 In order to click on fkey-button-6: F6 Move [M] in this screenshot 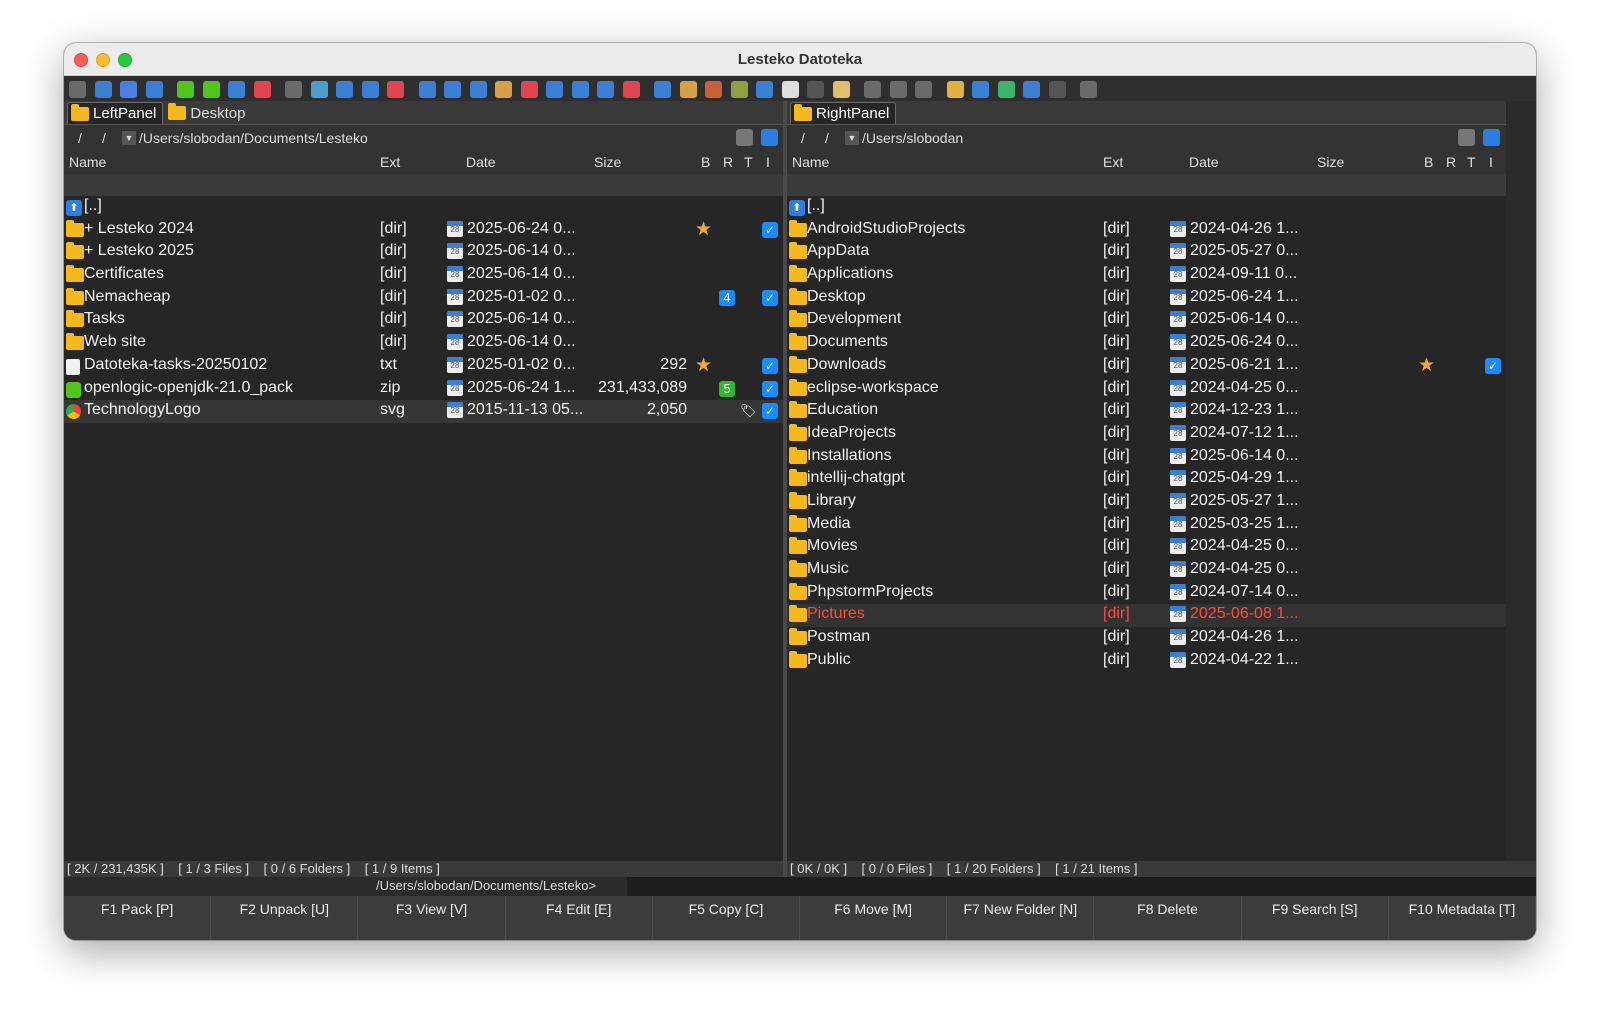, I will do `click(874, 918)`.